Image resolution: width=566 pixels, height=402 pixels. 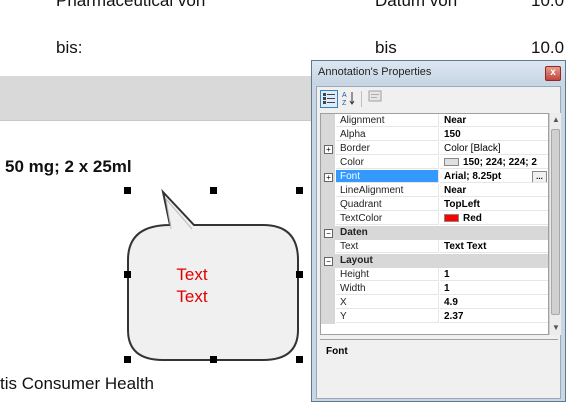 I want to click on bubble-text-line-1: Text, so click(x=192, y=274).